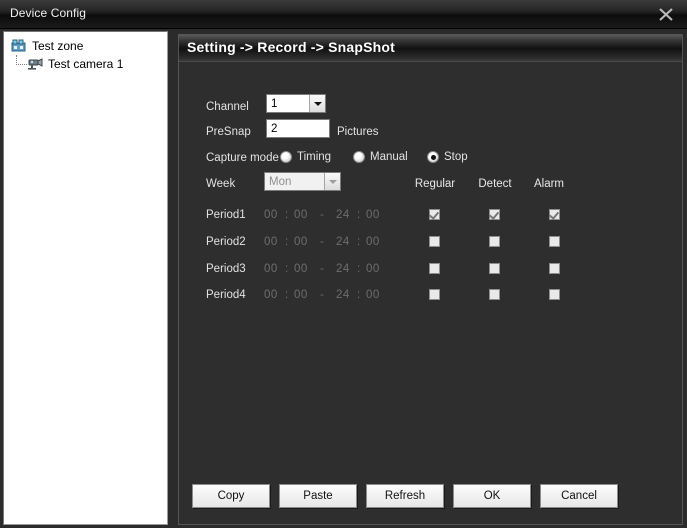 This screenshot has width=687, height=528. Describe the element at coordinates (85, 46) in the screenshot. I see `tree-item-test-zone: Test zone` at that location.